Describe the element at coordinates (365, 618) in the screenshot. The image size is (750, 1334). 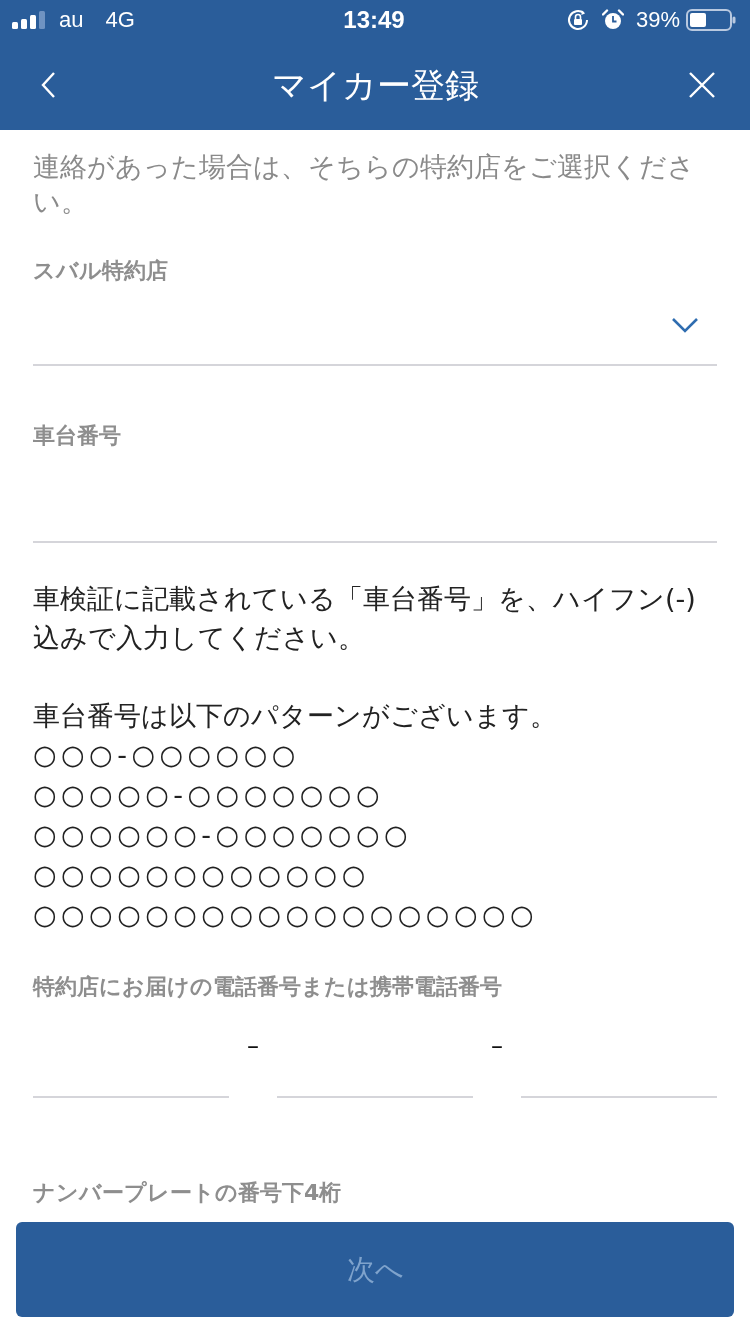
I see `instruction-text: 車検証に記載されている「車台番号」を、ハイフン(-)込みで入力してください。` at that location.